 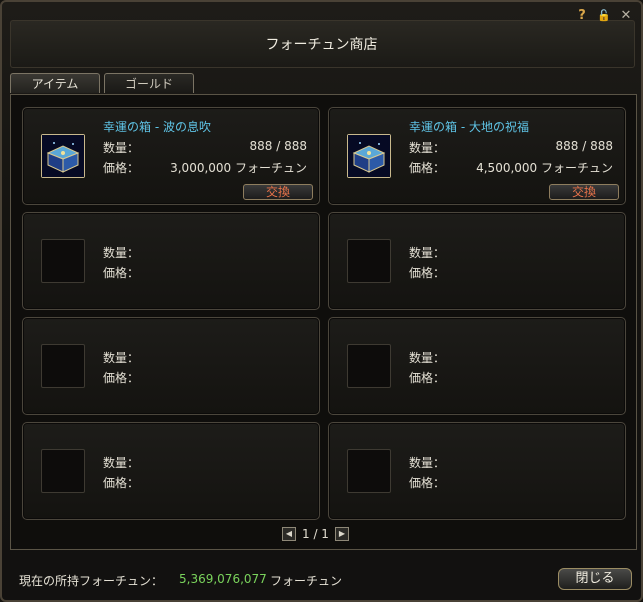 I want to click on fortune-balance-label: 現在の所持フォーチュン：, so click(x=91, y=581).